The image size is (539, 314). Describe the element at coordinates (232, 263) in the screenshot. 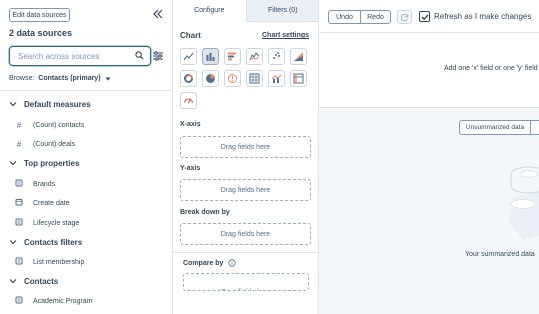

I see `info-icon` at that location.